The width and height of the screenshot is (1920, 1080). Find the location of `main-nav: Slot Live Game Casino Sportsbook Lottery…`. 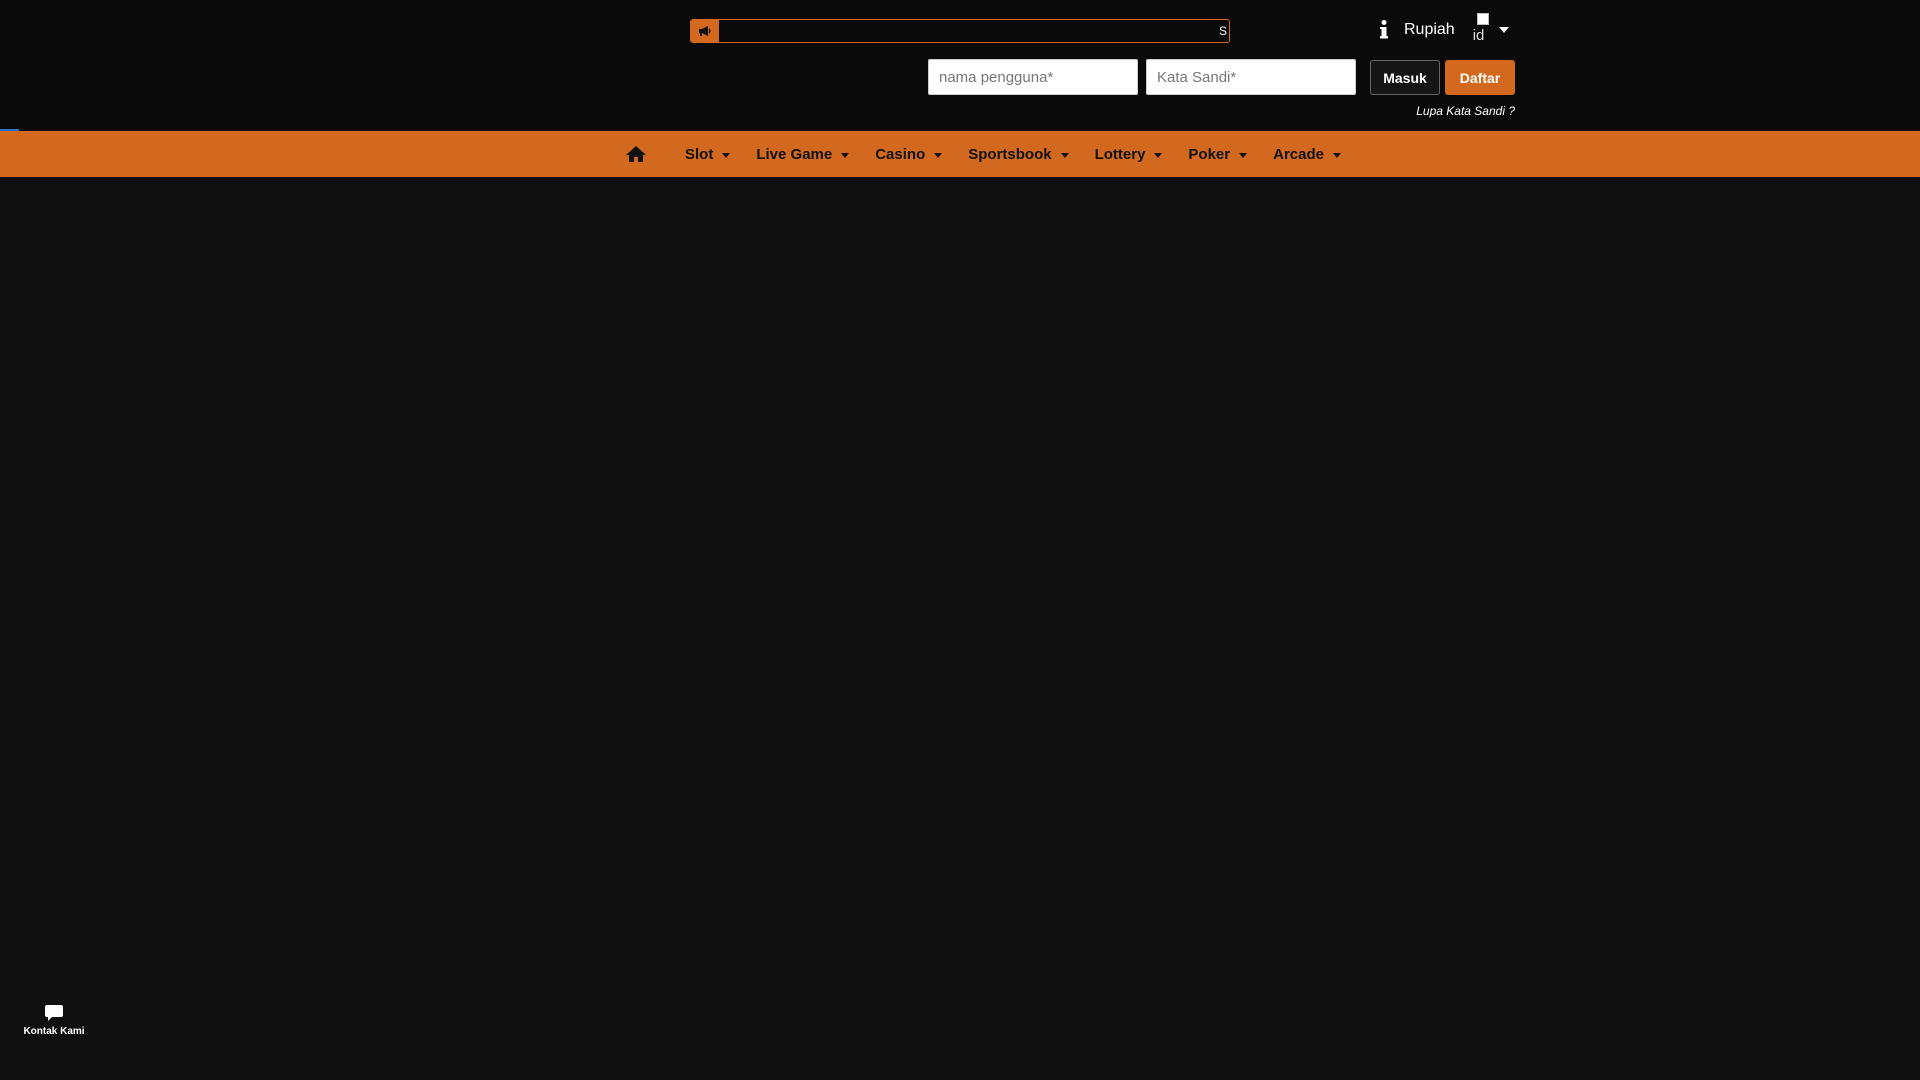

main-nav: Slot Live Game Casino Sportsbook Lottery… is located at coordinates (960, 154).